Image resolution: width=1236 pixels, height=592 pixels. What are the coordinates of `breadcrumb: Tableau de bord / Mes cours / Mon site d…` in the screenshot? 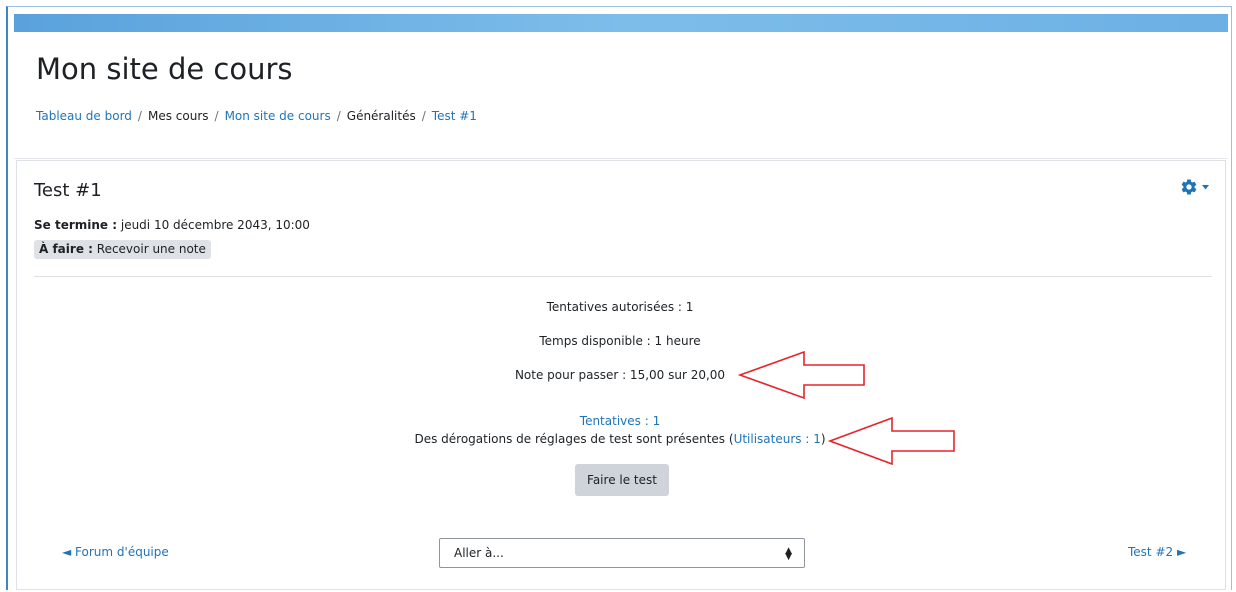 It's located at (256, 116).